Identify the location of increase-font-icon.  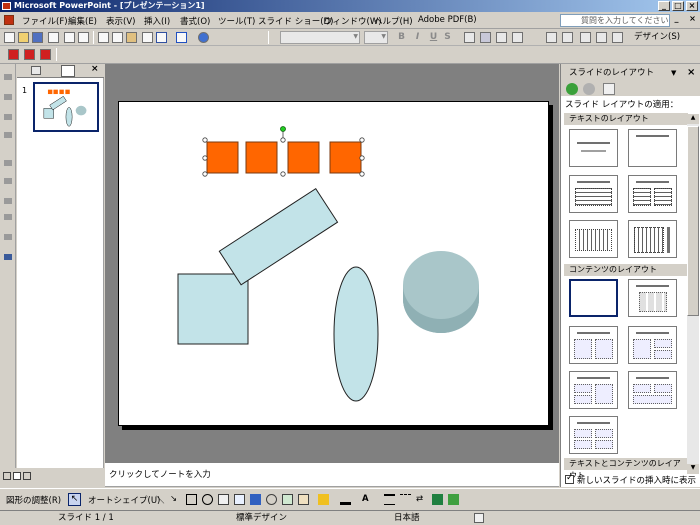
(585, 37).